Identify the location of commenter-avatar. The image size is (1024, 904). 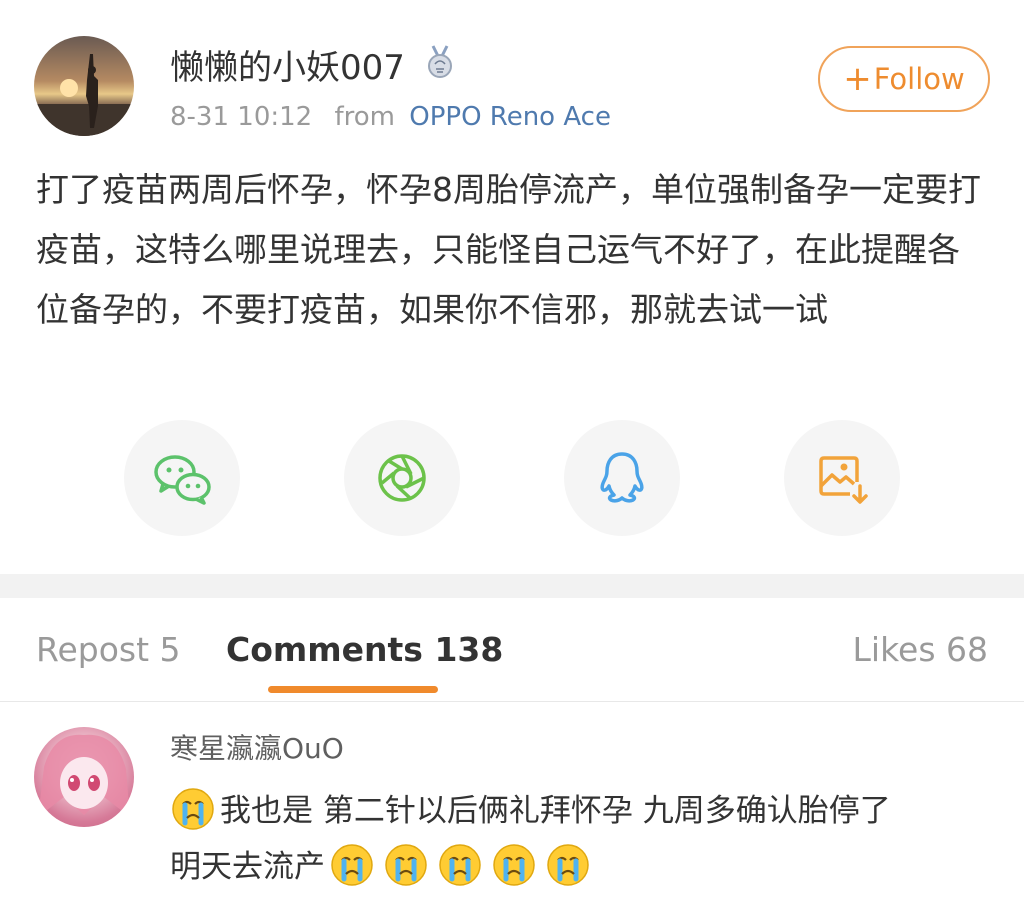
(84, 777).